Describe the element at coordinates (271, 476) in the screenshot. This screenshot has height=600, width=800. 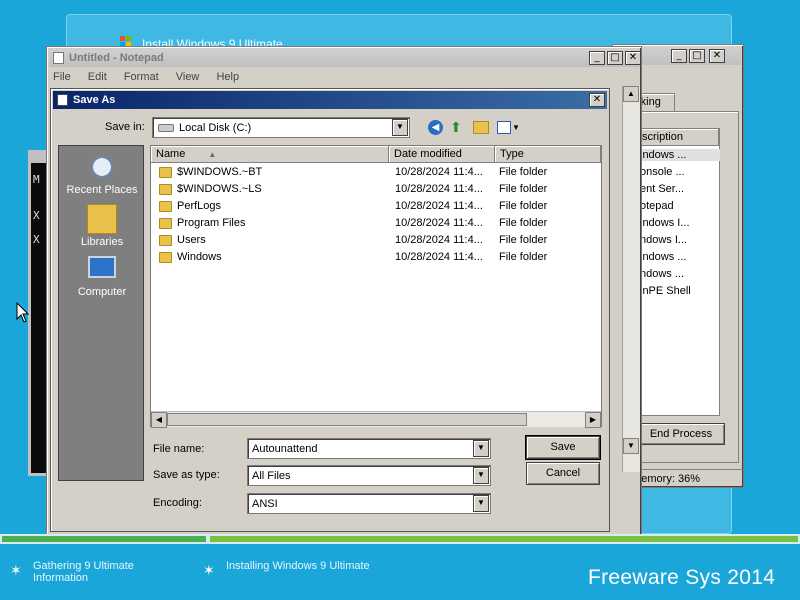
I see `save-type-value: All Files` at that location.